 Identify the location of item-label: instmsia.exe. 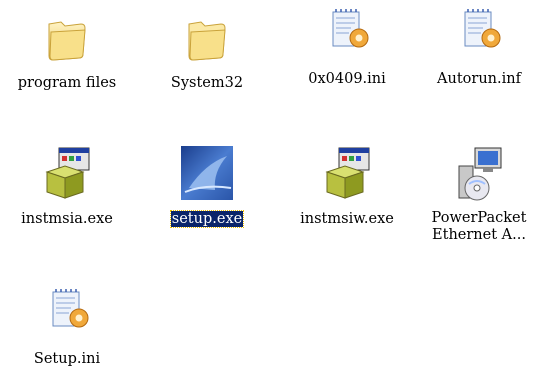
(67, 219).